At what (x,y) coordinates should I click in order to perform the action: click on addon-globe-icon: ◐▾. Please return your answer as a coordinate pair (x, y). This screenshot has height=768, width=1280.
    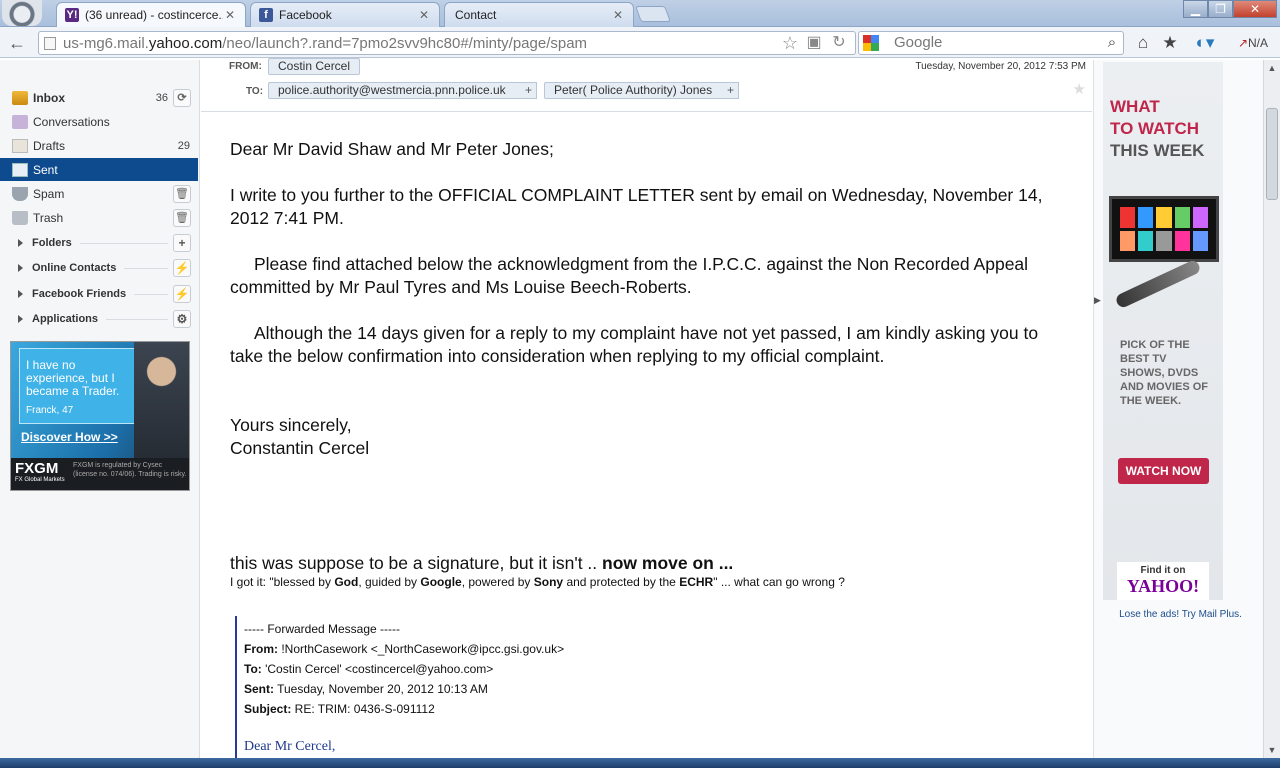
    Looking at the image, I should click on (1205, 43).